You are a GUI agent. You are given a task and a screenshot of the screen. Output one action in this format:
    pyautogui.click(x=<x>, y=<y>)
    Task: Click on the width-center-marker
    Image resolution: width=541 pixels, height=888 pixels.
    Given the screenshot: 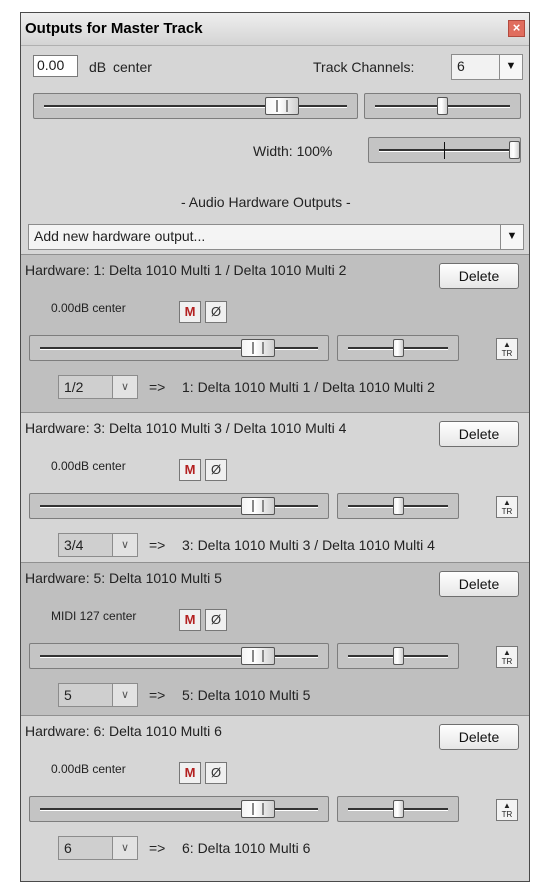 What is the action you would take?
    pyautogui.click(x=444, y=150)
    